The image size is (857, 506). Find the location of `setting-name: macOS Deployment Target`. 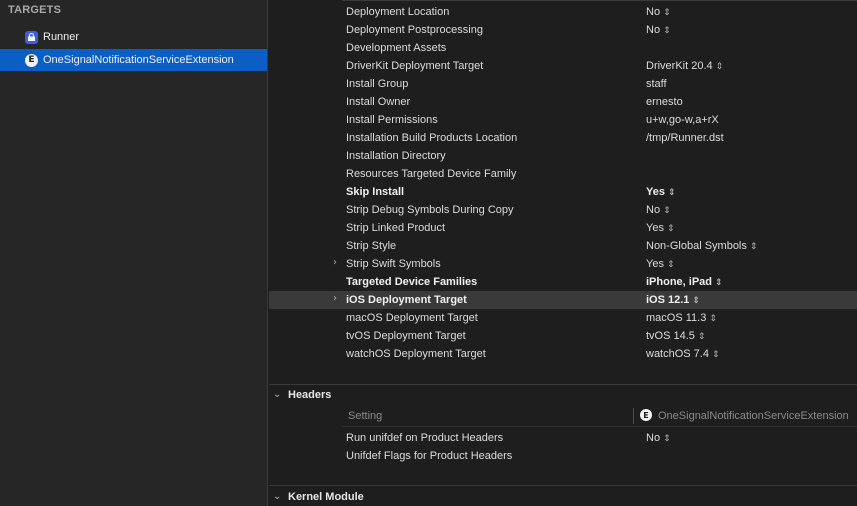

setting-name: macOS Deployment Target is located at coordinates (412, 318).